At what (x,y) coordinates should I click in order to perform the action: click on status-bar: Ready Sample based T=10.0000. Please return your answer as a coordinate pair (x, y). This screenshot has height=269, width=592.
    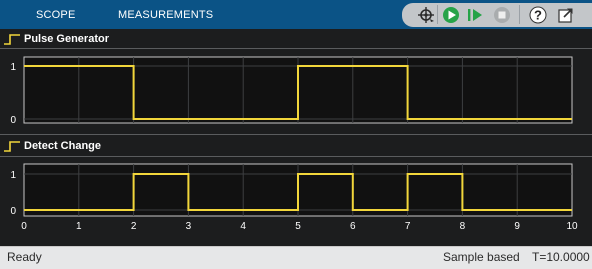
    Looking at the image, I should click on (296, 257).